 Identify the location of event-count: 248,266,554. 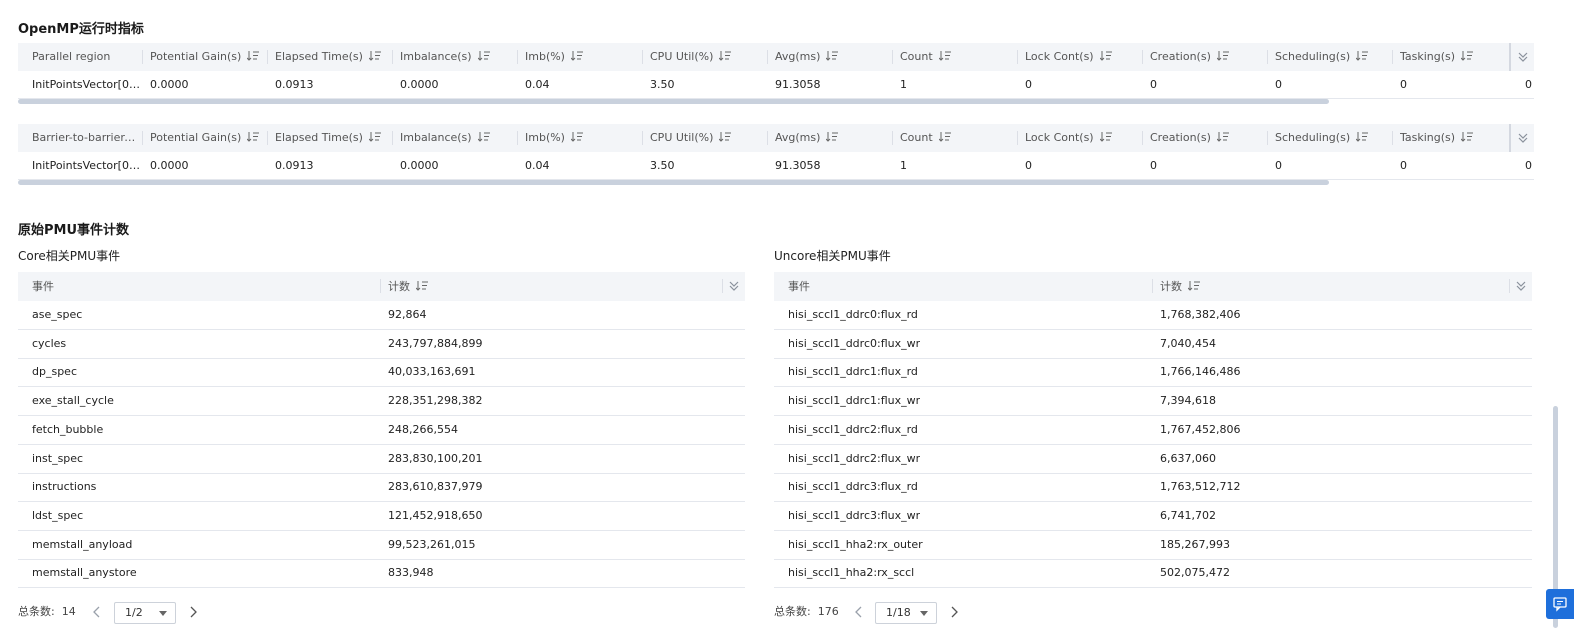
(423, 429).